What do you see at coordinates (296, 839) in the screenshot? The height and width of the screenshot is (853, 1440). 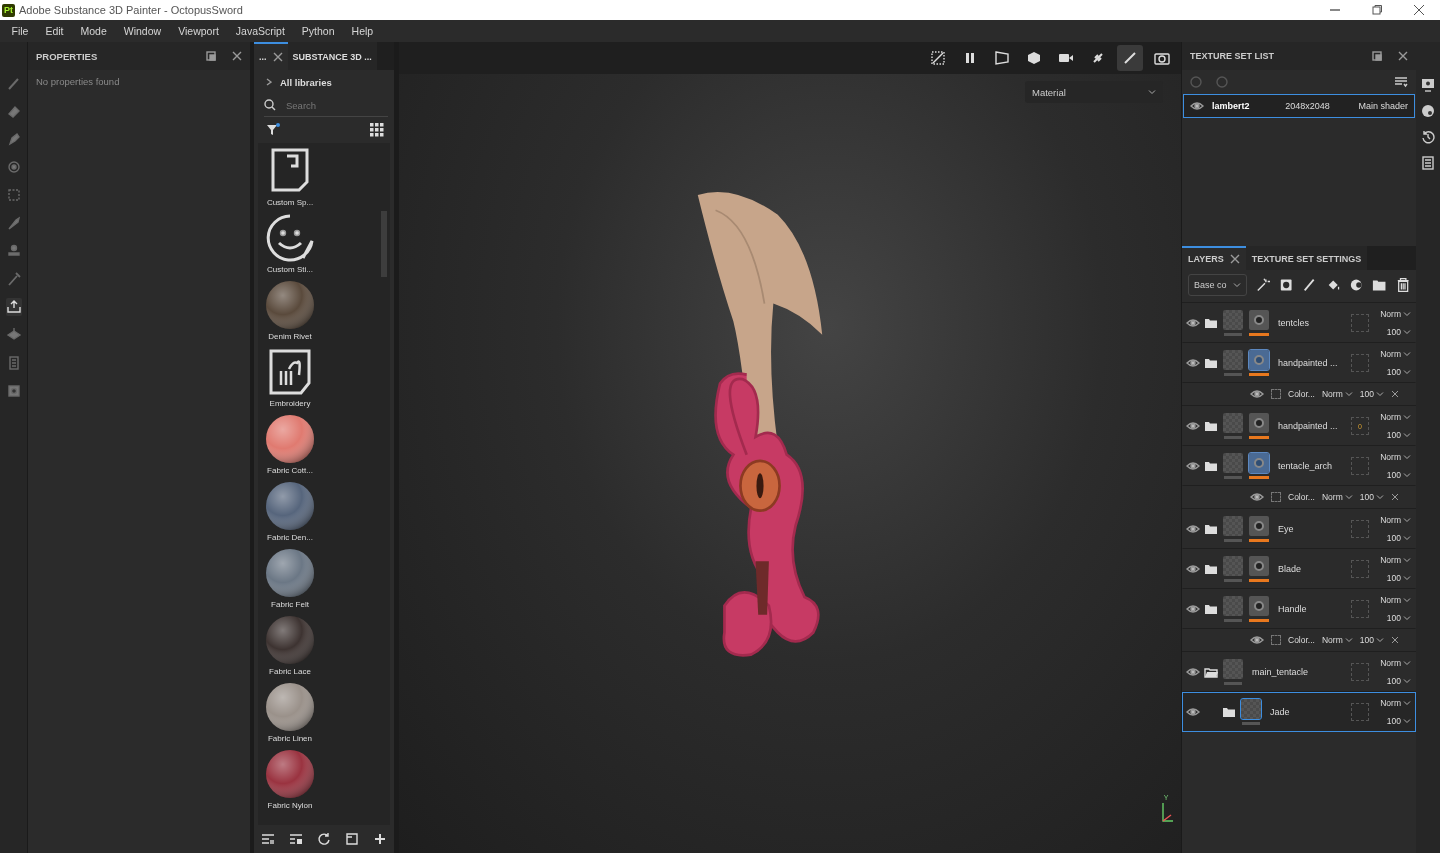 I see `list-folder-icon` at bounding box center [296, 839].